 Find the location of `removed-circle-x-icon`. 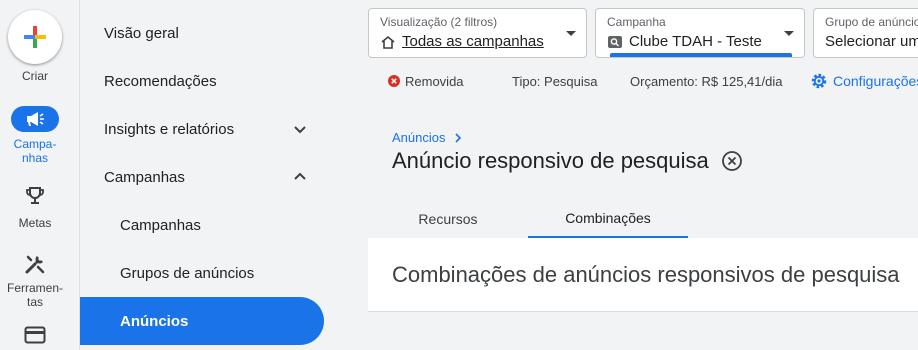

removed-circle-x-icon is located at coordinates (731, 161).